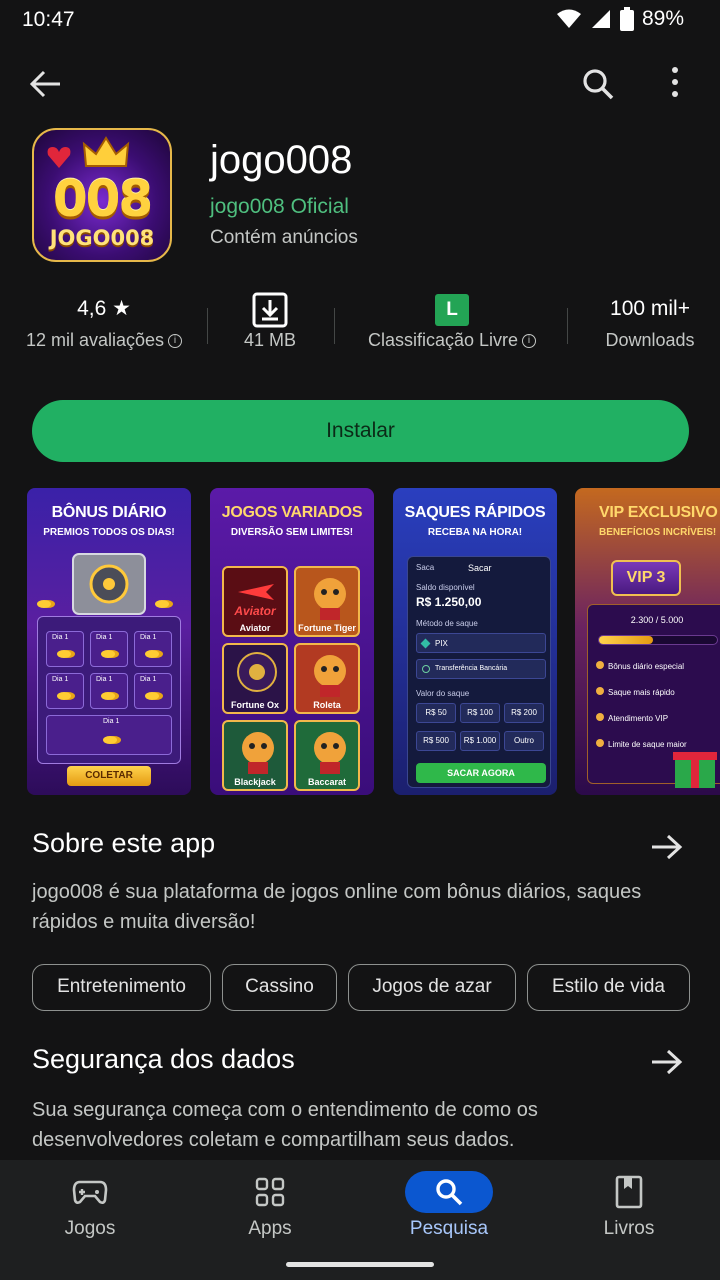 This screenshot has height=1280, width=720. Describe the element at coordinates (475, 532) in the screenshot. I see `screenshot-subtitle: RECEBA NA HORA!` at that location.